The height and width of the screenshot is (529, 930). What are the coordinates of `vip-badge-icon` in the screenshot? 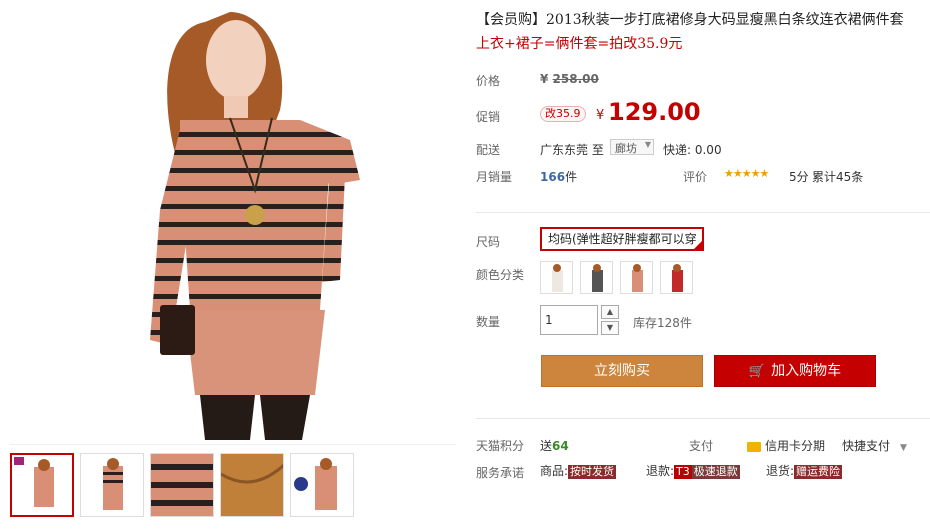 It's located at (19, 461).